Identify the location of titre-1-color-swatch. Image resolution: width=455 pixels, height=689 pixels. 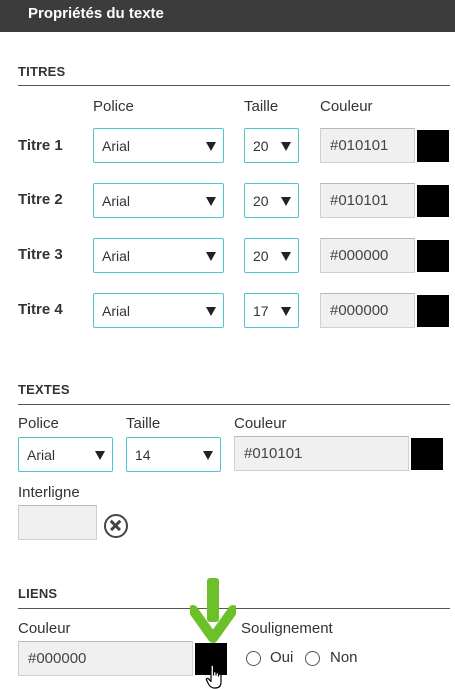
(433, 146).